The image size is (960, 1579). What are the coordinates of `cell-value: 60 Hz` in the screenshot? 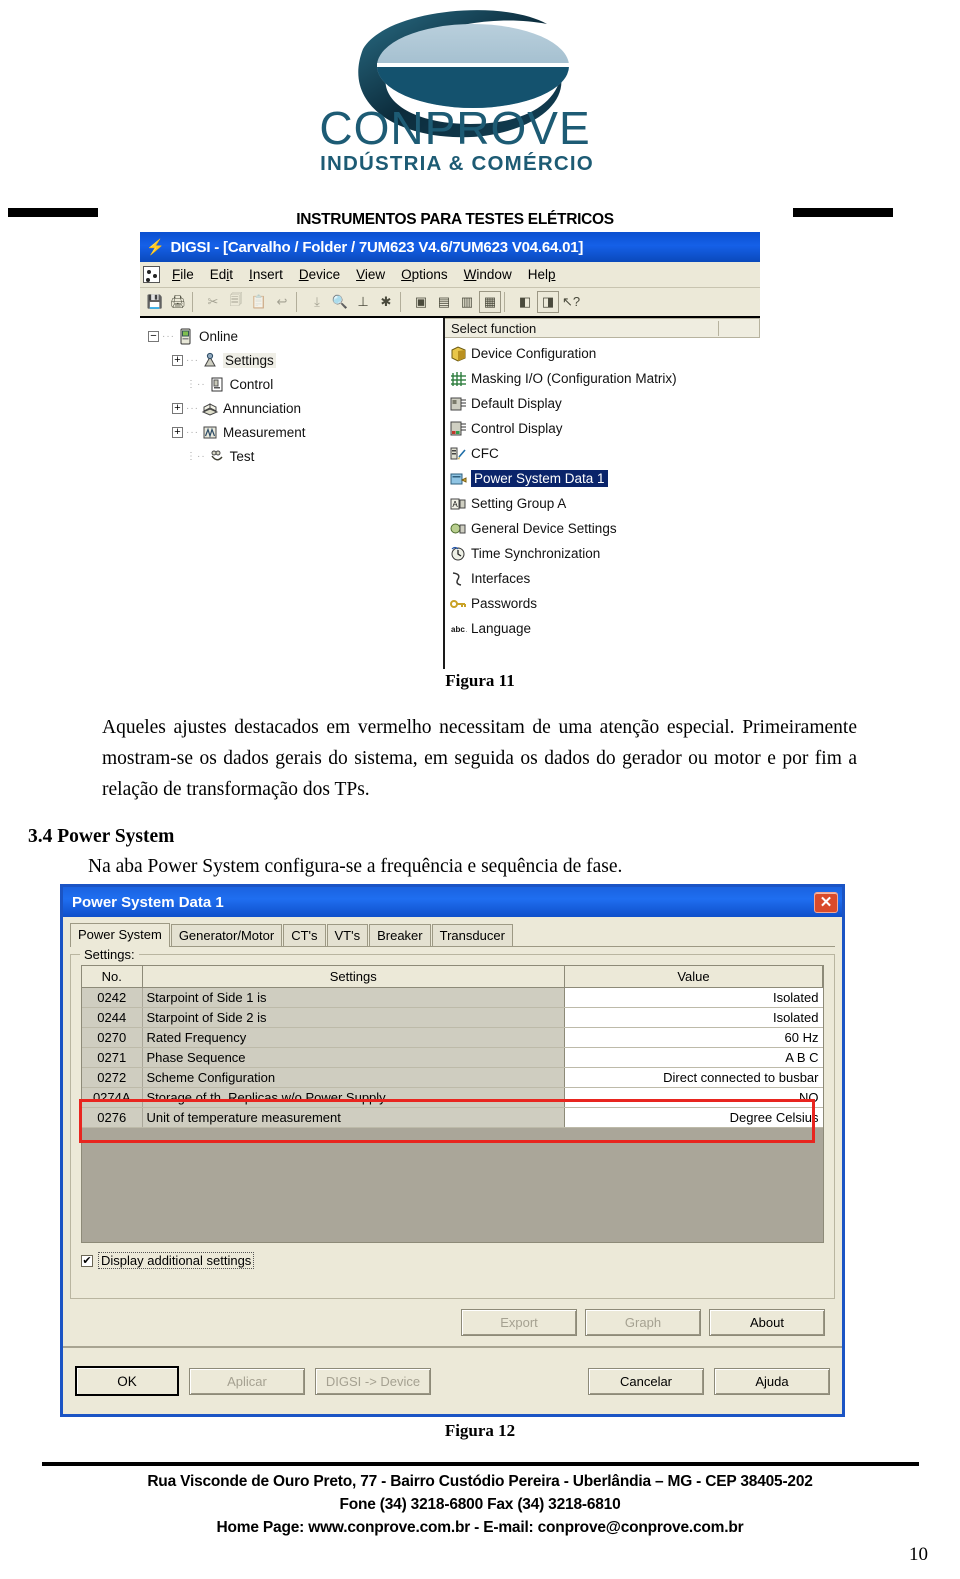 It's located at (693, 1037).